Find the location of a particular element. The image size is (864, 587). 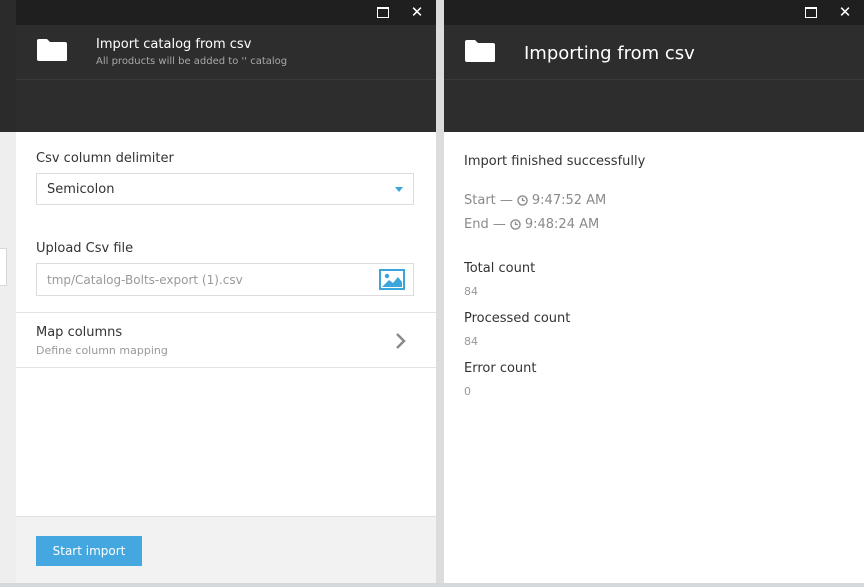

upload-file-input: tmp/Catalog-Bolts-export (1).csv is located at coordinates (225, 279).